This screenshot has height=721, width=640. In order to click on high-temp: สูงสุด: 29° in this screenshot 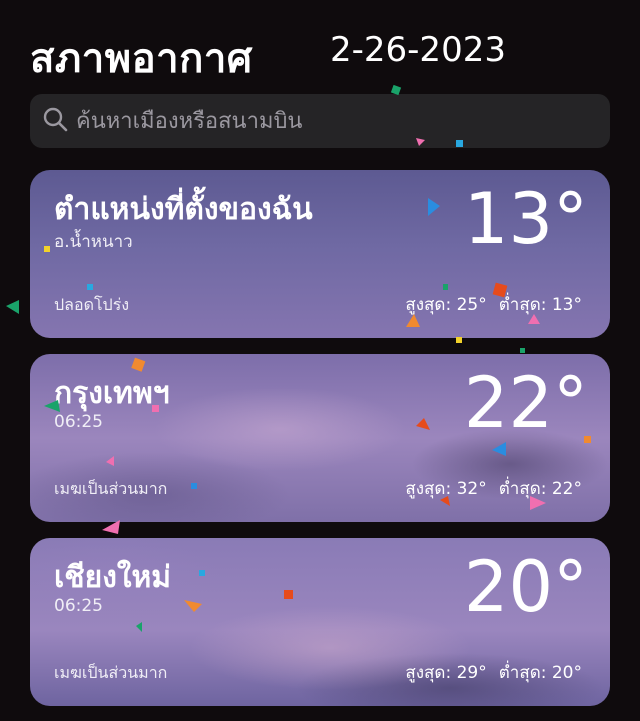, I will do `click(446, 673)`.